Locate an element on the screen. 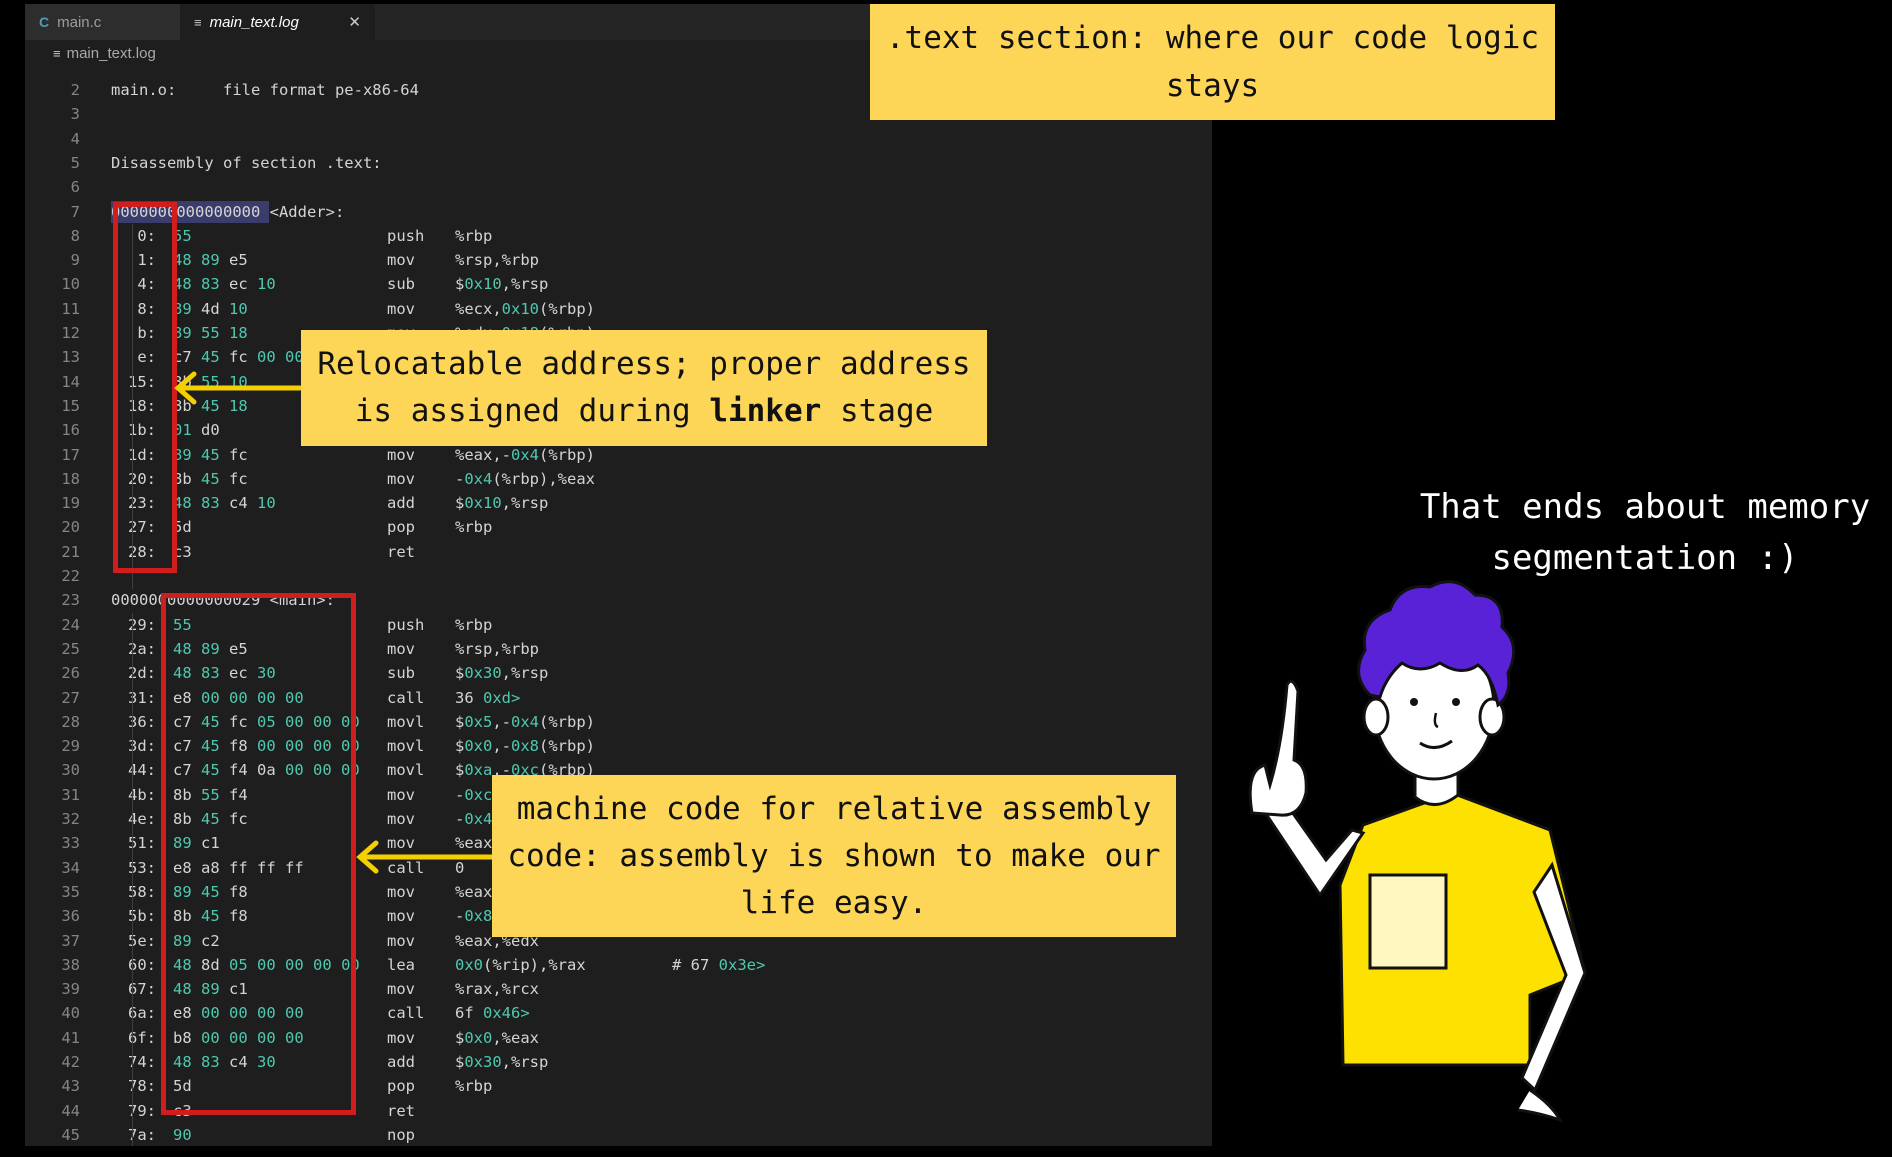  machine-code-bytes: 8b 55 10 is located at coordinates (210, 382).